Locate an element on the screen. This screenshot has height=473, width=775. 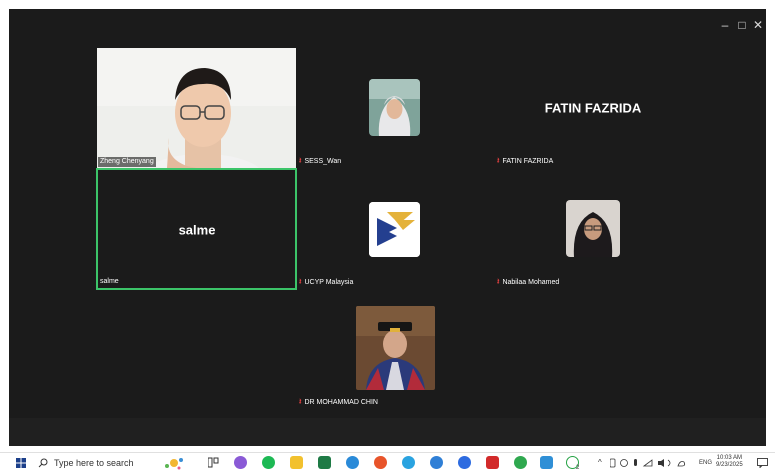
telegram-icon is located at coordinates (408, 462).